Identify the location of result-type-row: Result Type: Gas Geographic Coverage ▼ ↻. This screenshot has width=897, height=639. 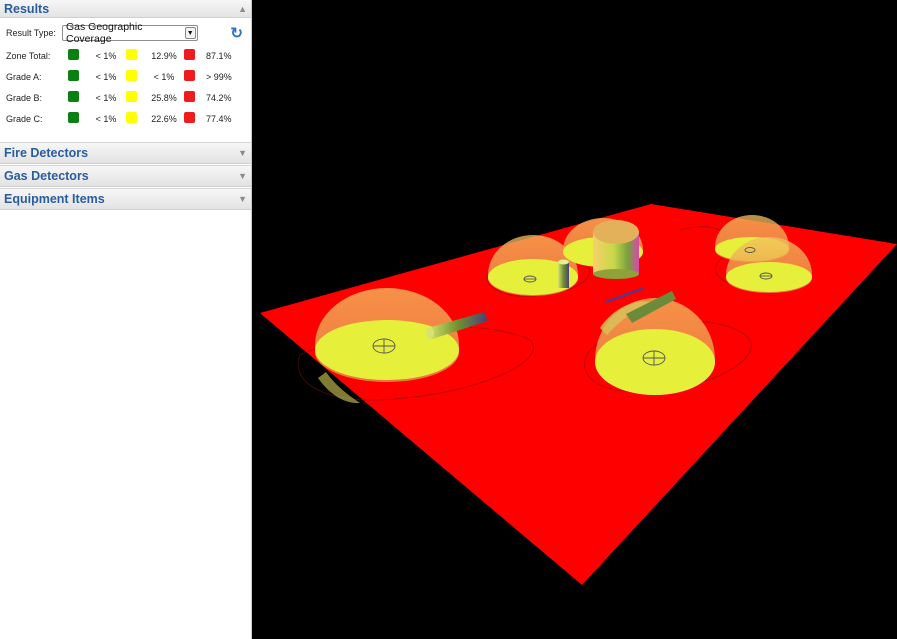
(125, 33).